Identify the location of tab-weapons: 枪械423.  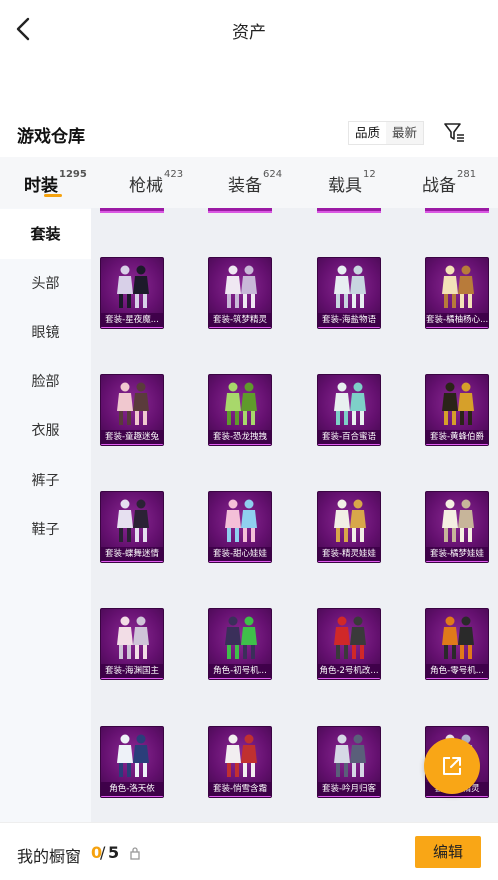
(156, 182).